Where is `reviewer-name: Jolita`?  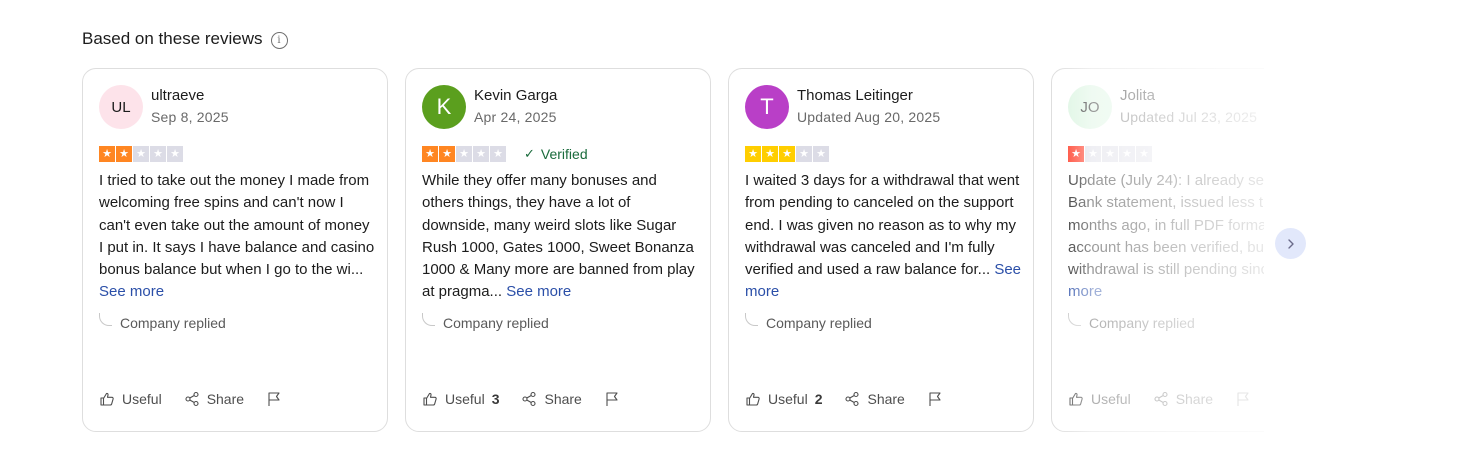
reviewer-name: Jolita is located at coordinates (1188, 95).